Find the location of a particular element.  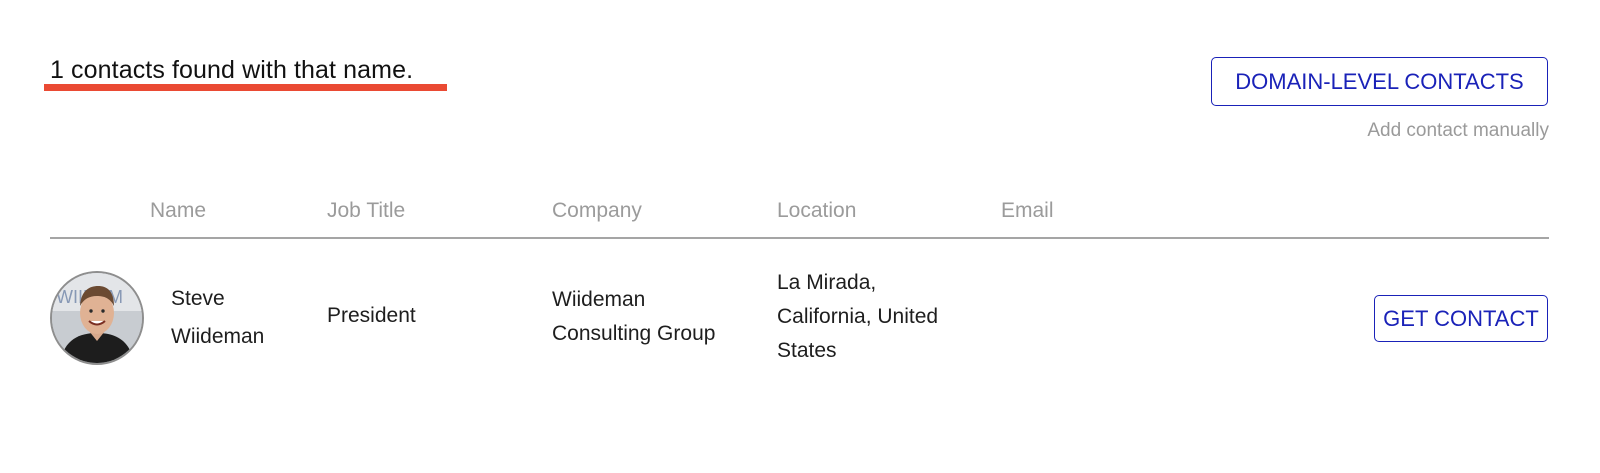

header-divider is located at coordinates (799, 238).